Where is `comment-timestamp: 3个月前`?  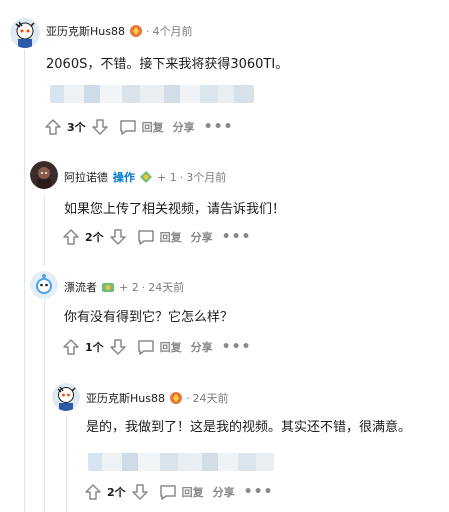
comment-timestamp: 3个月前 is located at coordinates (206, 177).